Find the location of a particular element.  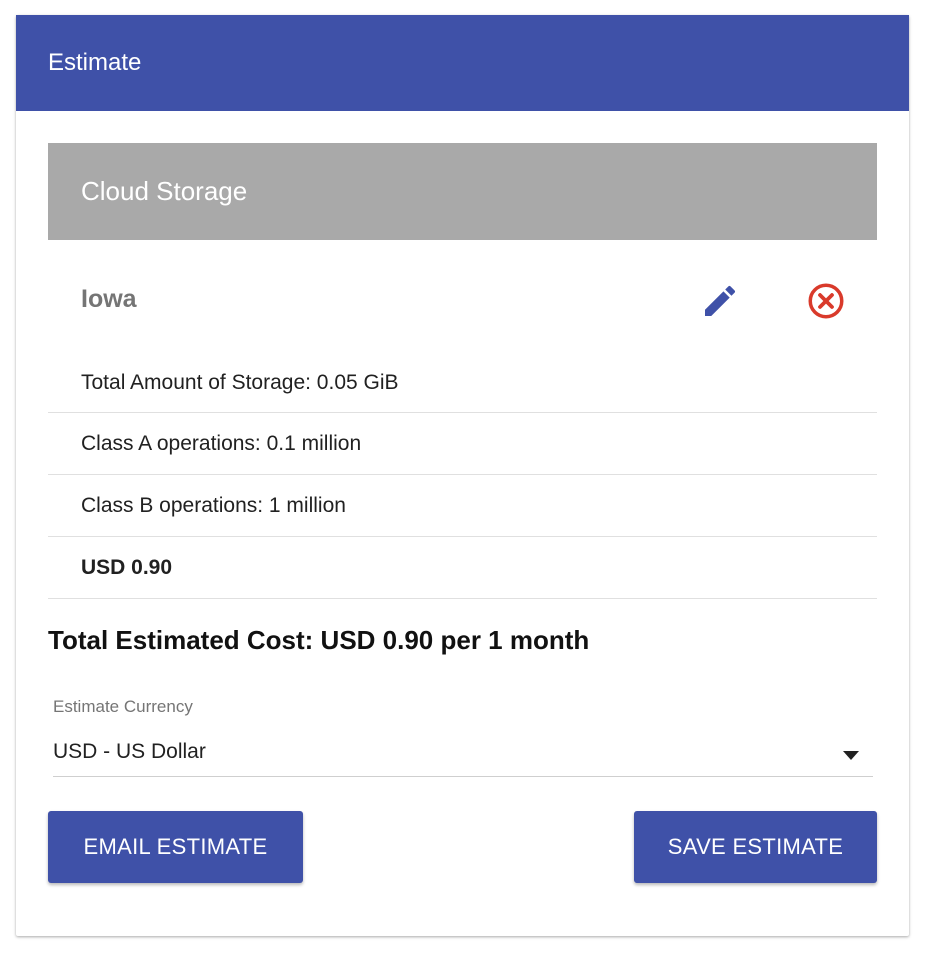

service-name: Cloud Storage is located at coordinates (164, 191).